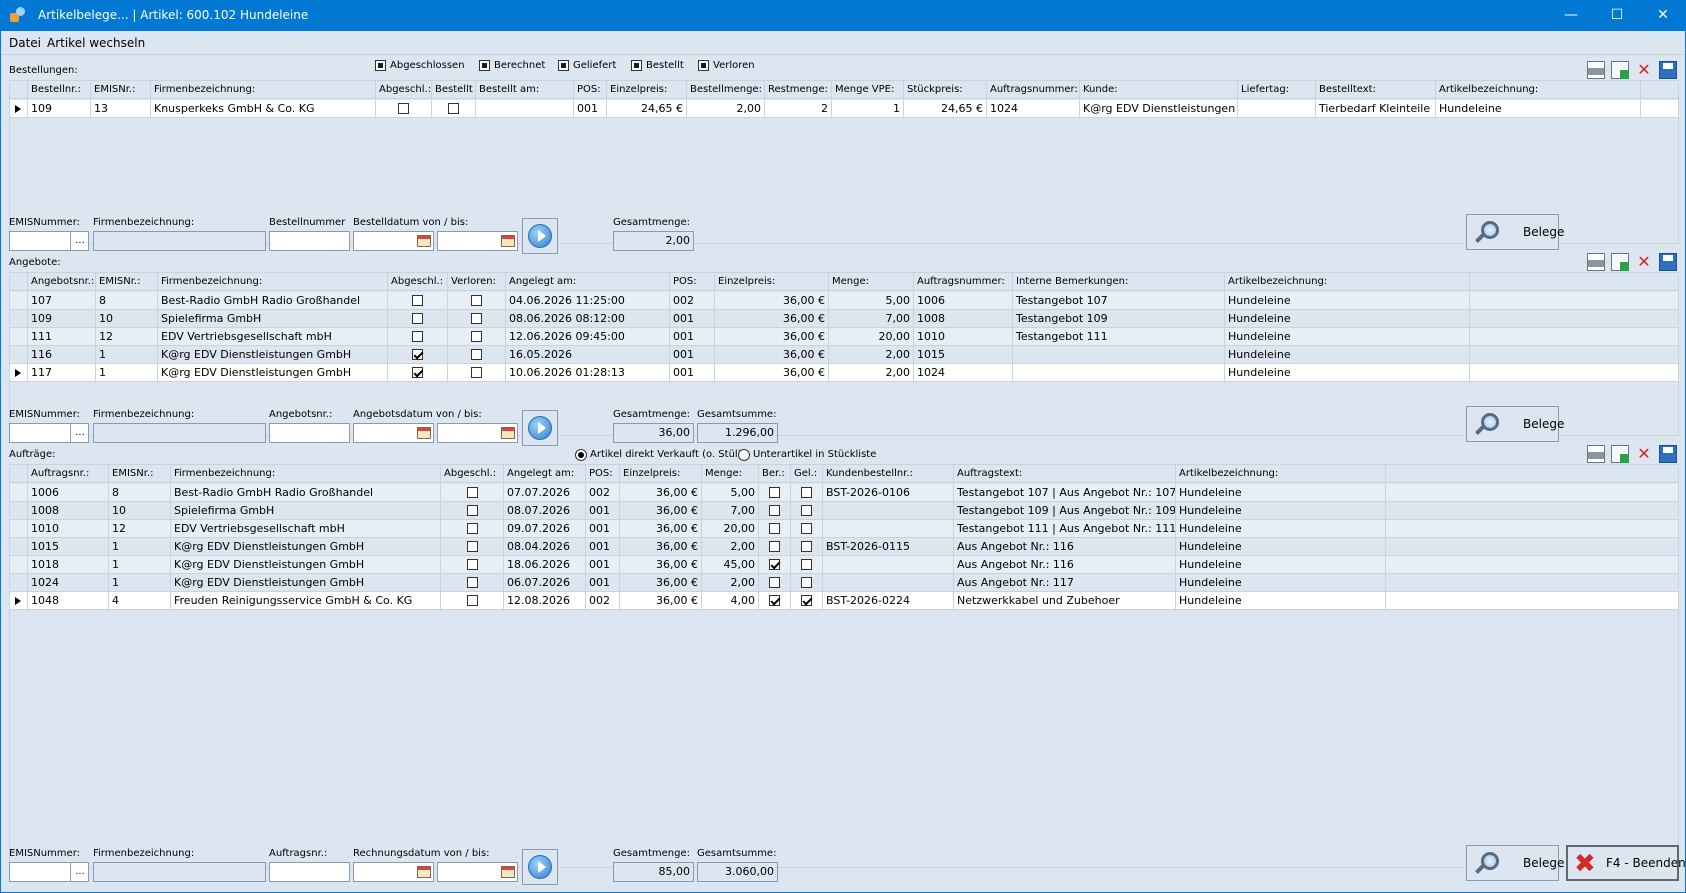 This screenshot has width=1686, height=893. I want to click on radio-direkt-verkauft, so click(581, 455).